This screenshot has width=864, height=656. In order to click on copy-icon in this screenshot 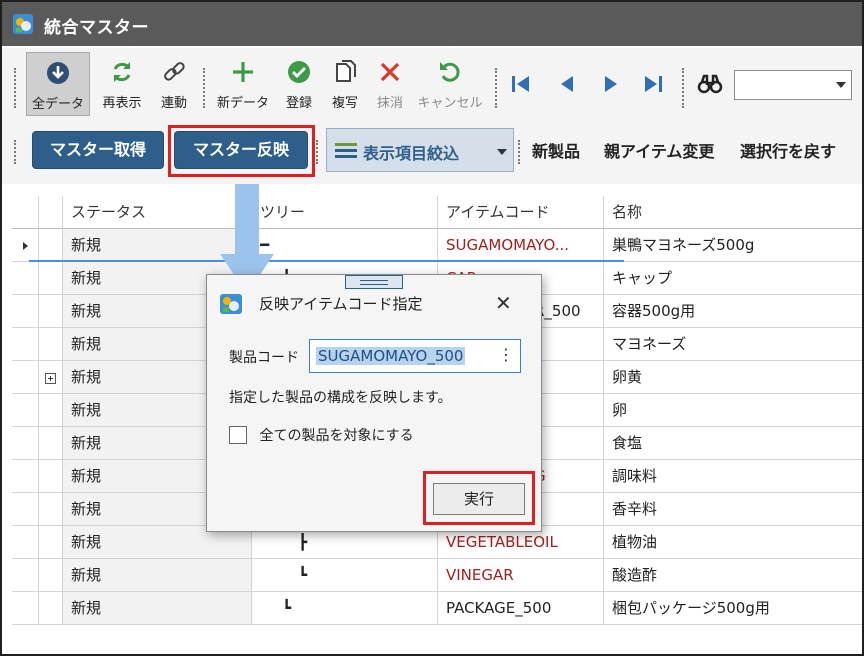, I will do `click(346, 71)`.